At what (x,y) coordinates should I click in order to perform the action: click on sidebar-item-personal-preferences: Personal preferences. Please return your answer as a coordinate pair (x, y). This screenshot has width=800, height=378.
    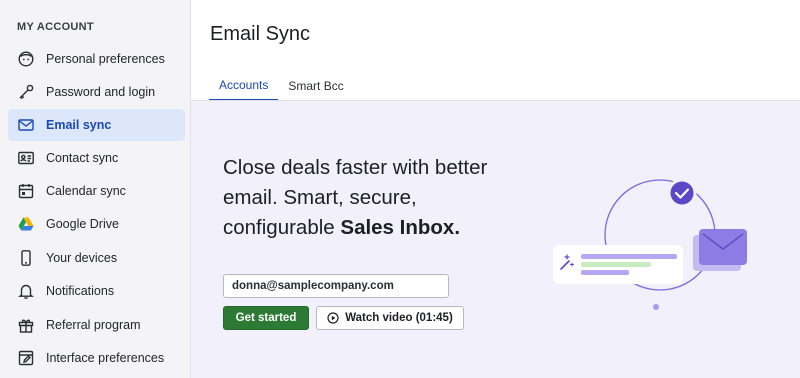
    Looking at the image, I should click on (96, 59).